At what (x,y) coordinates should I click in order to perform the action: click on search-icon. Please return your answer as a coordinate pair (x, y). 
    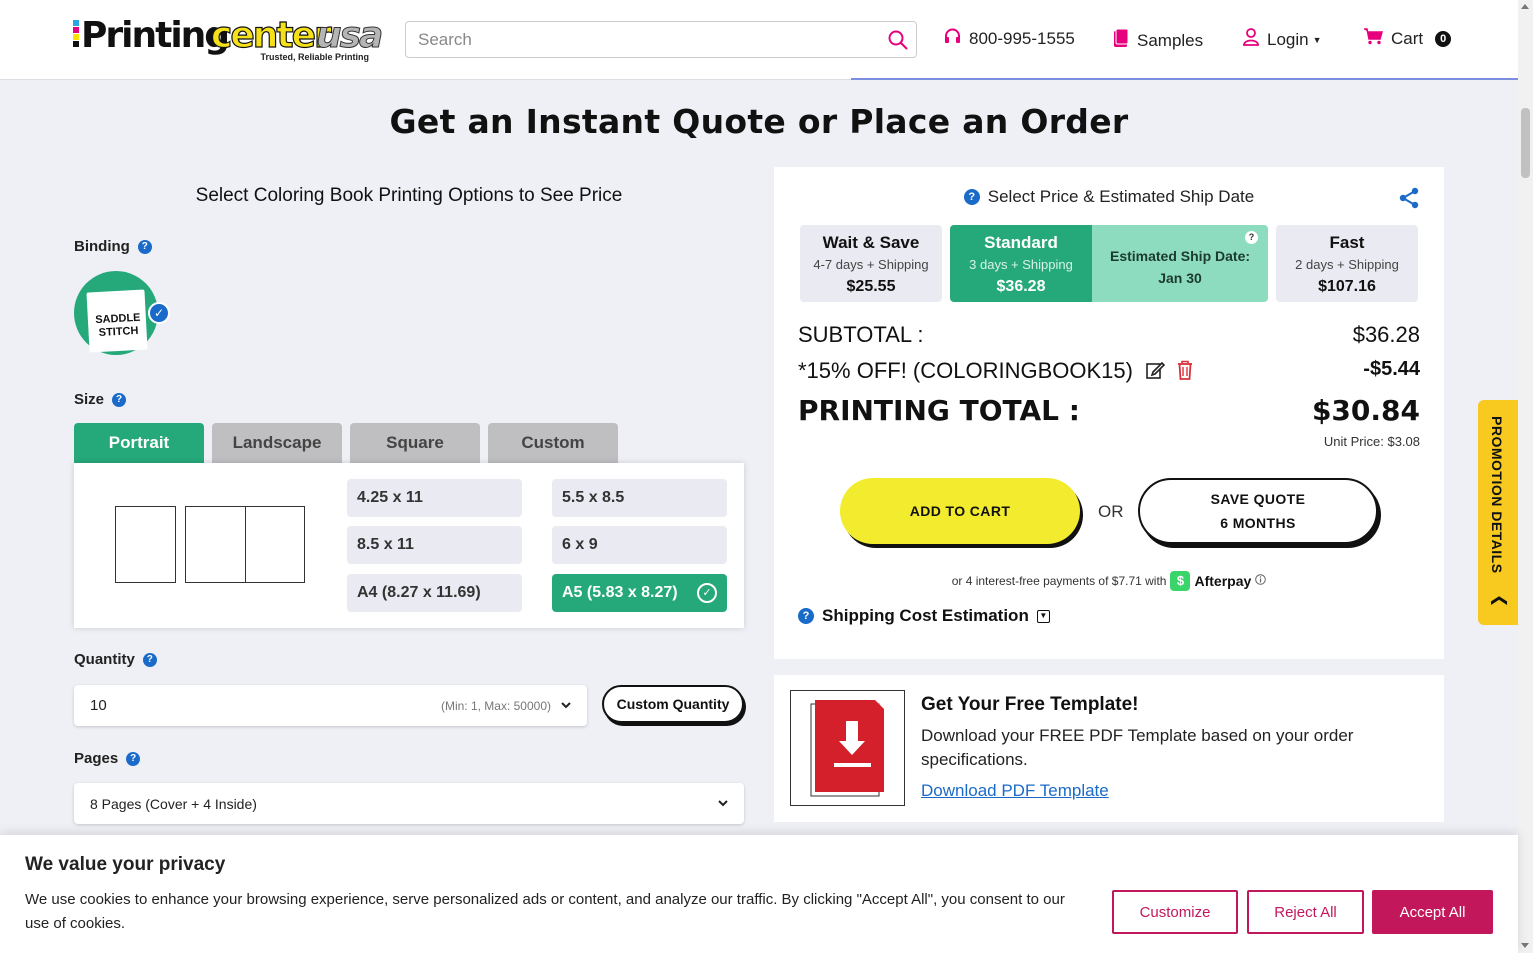
    Looking at the image, I should click on (898, 42).